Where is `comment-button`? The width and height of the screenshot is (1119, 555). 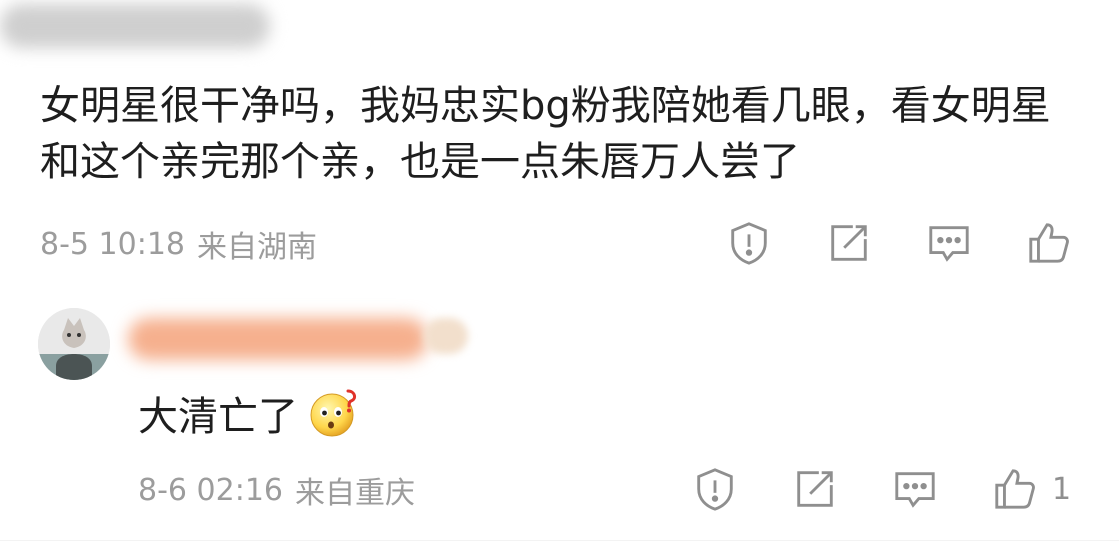 comment-button is located at coordinates (949, 243).